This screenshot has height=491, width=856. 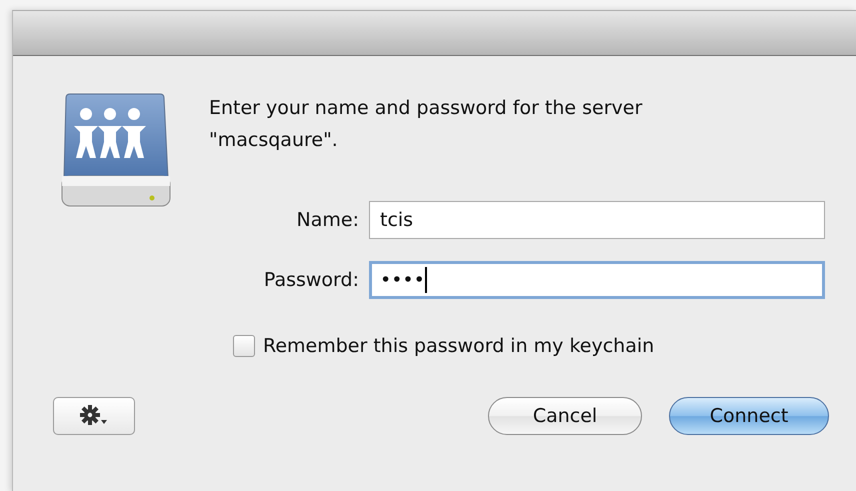 I want to click on name-field: tcis, so click(x=597, y=220).